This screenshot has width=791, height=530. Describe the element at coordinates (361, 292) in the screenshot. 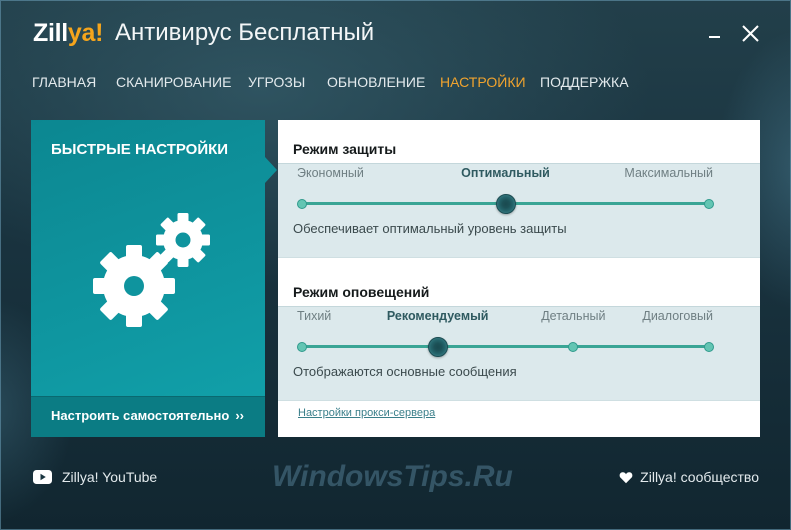

I see `notification-mode-title: Режим оповещений` at that location.